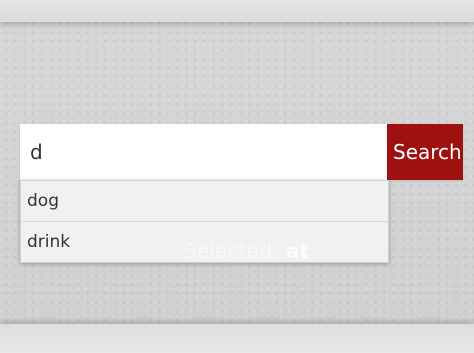 This screenshot has height=353, width=474. Describe the element at coordinates (237, 11) in the screenshot. I see `top-page-band` at that location.